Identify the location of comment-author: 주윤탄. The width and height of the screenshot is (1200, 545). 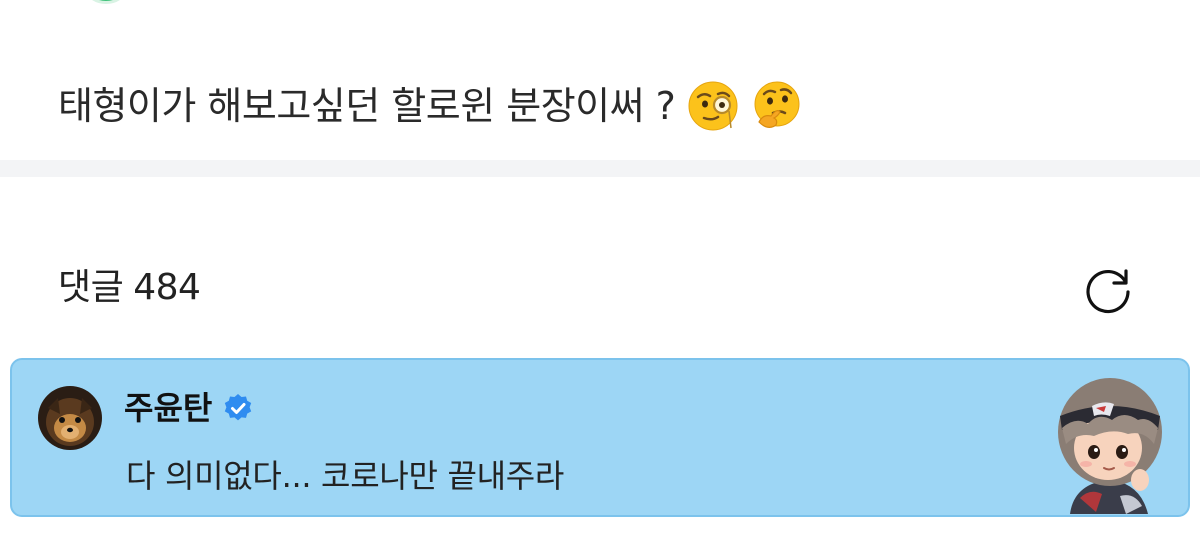
(189, 408).